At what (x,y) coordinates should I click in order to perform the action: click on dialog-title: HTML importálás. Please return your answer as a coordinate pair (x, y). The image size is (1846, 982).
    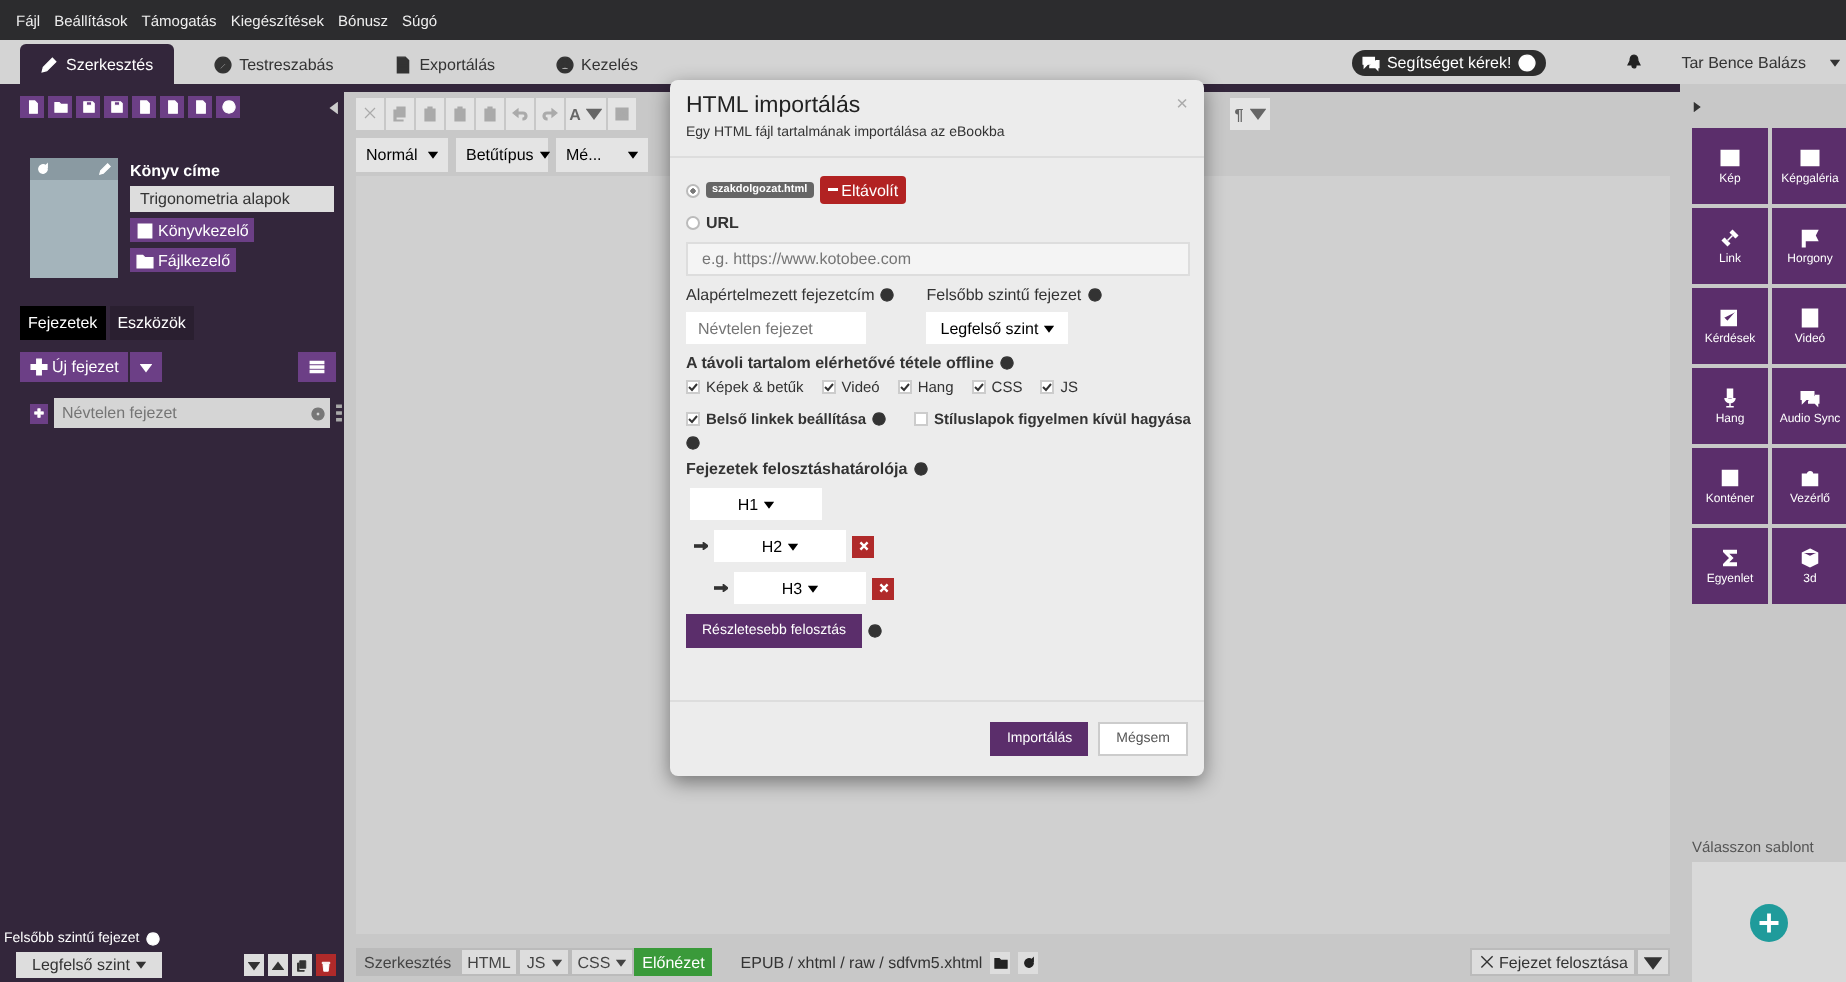
    Looking at the image, I should click on (773, 106).